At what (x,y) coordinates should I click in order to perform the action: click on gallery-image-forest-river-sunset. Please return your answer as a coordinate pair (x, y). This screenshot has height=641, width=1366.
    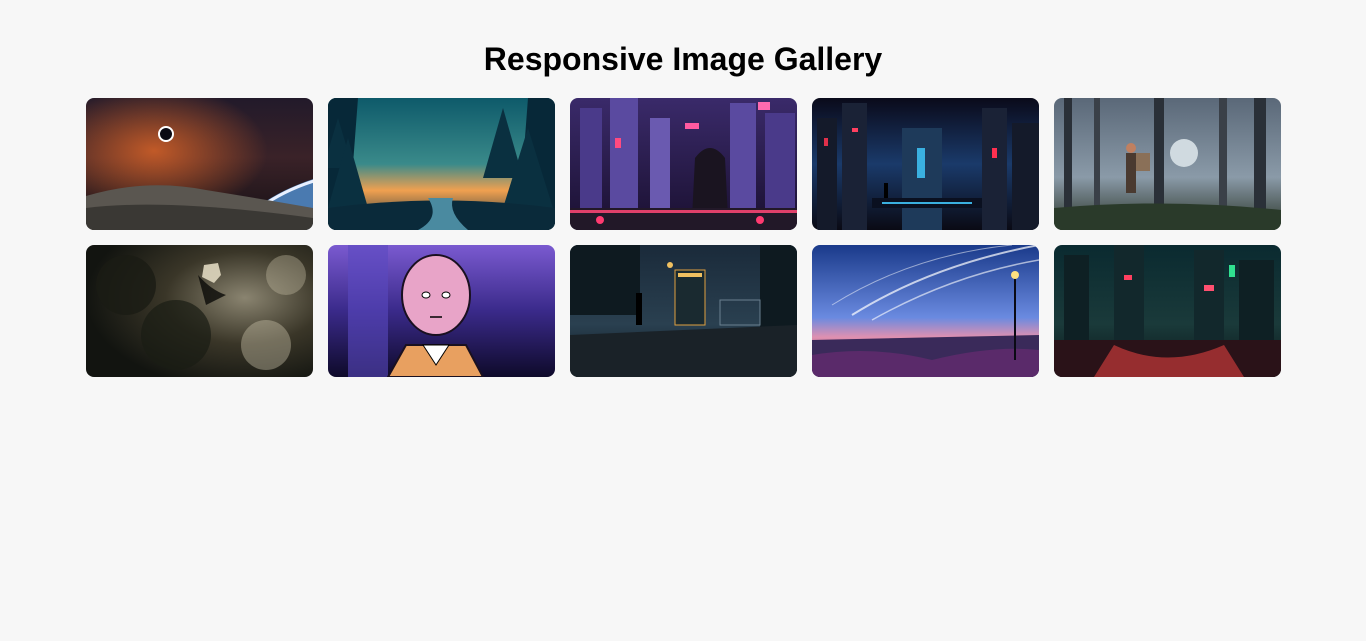
    Looking at the image, I should click on (441, 164).